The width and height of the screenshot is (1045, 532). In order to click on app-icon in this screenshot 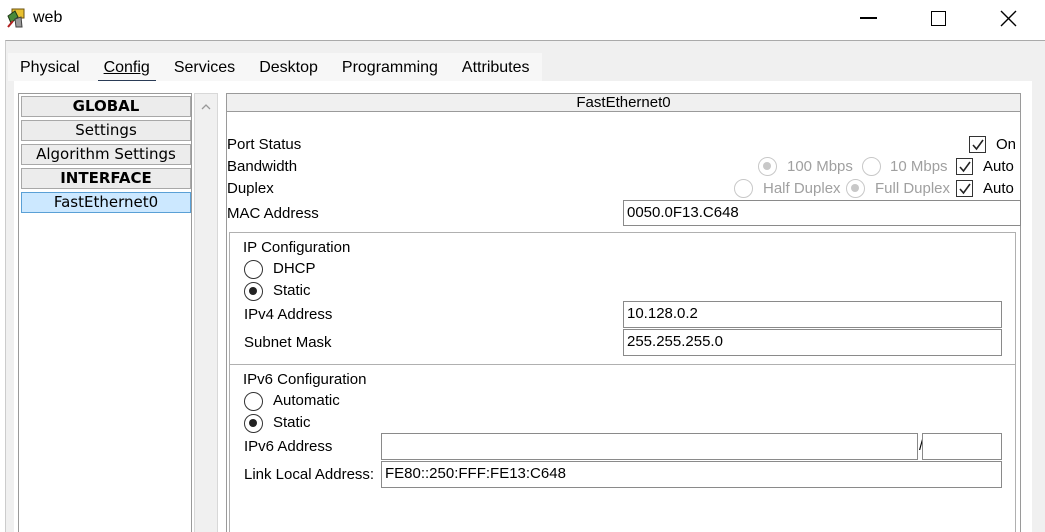, I will do `click(16, 18)`.